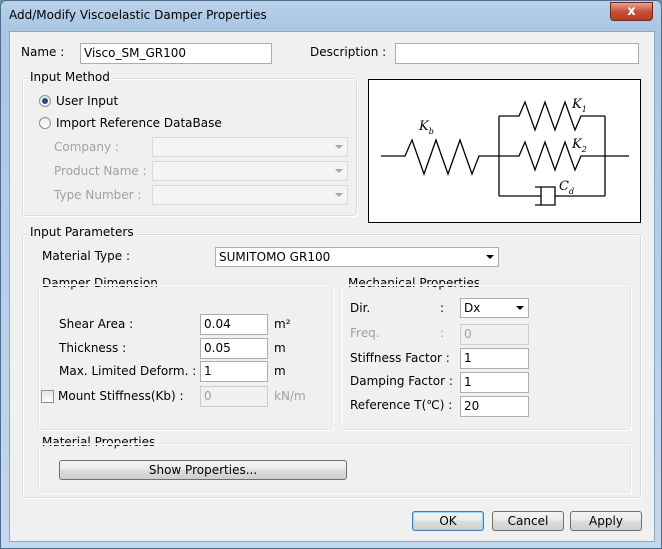  I want to click on import-database-label: Import Reference DataBase, so click(139, 123).